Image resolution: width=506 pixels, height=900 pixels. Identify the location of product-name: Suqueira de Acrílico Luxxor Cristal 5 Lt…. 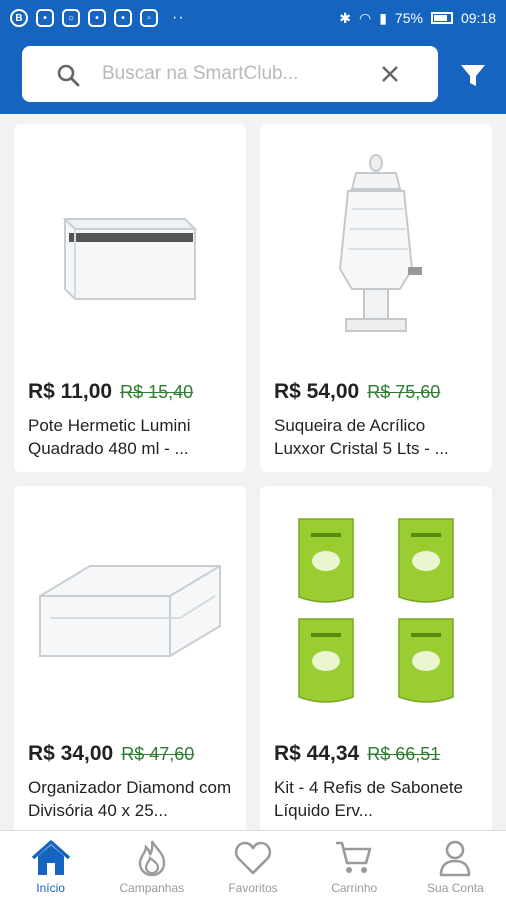
(361, 437).